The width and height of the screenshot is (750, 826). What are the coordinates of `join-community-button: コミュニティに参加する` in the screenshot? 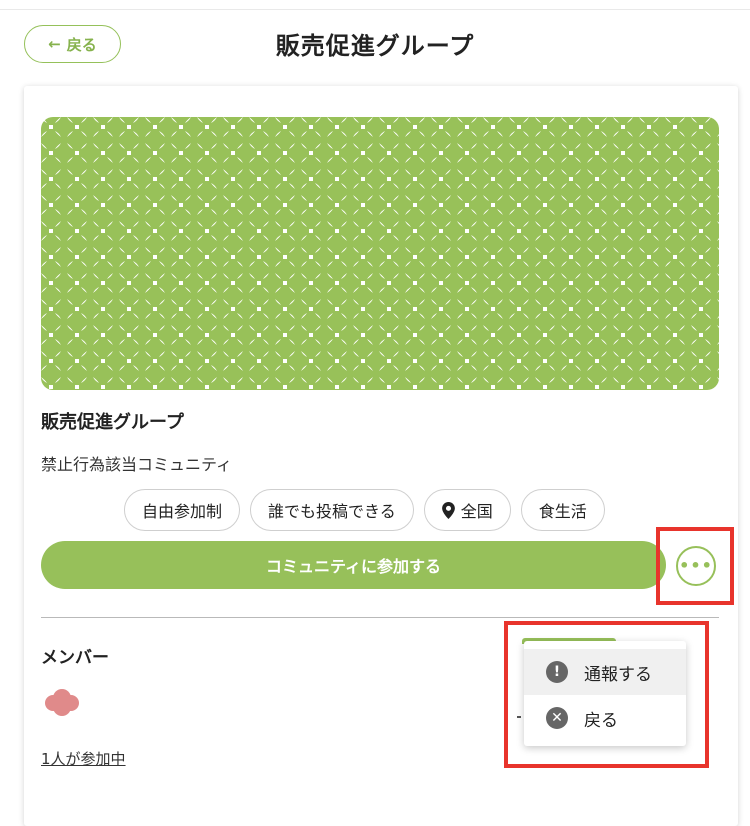 It's located at (353, 565).